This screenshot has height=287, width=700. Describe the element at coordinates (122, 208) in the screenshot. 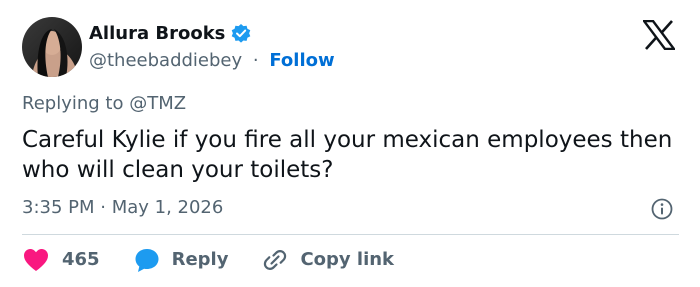

I see `tweet-timestamp: 3:35 PM · May 1, 2026` at that location.